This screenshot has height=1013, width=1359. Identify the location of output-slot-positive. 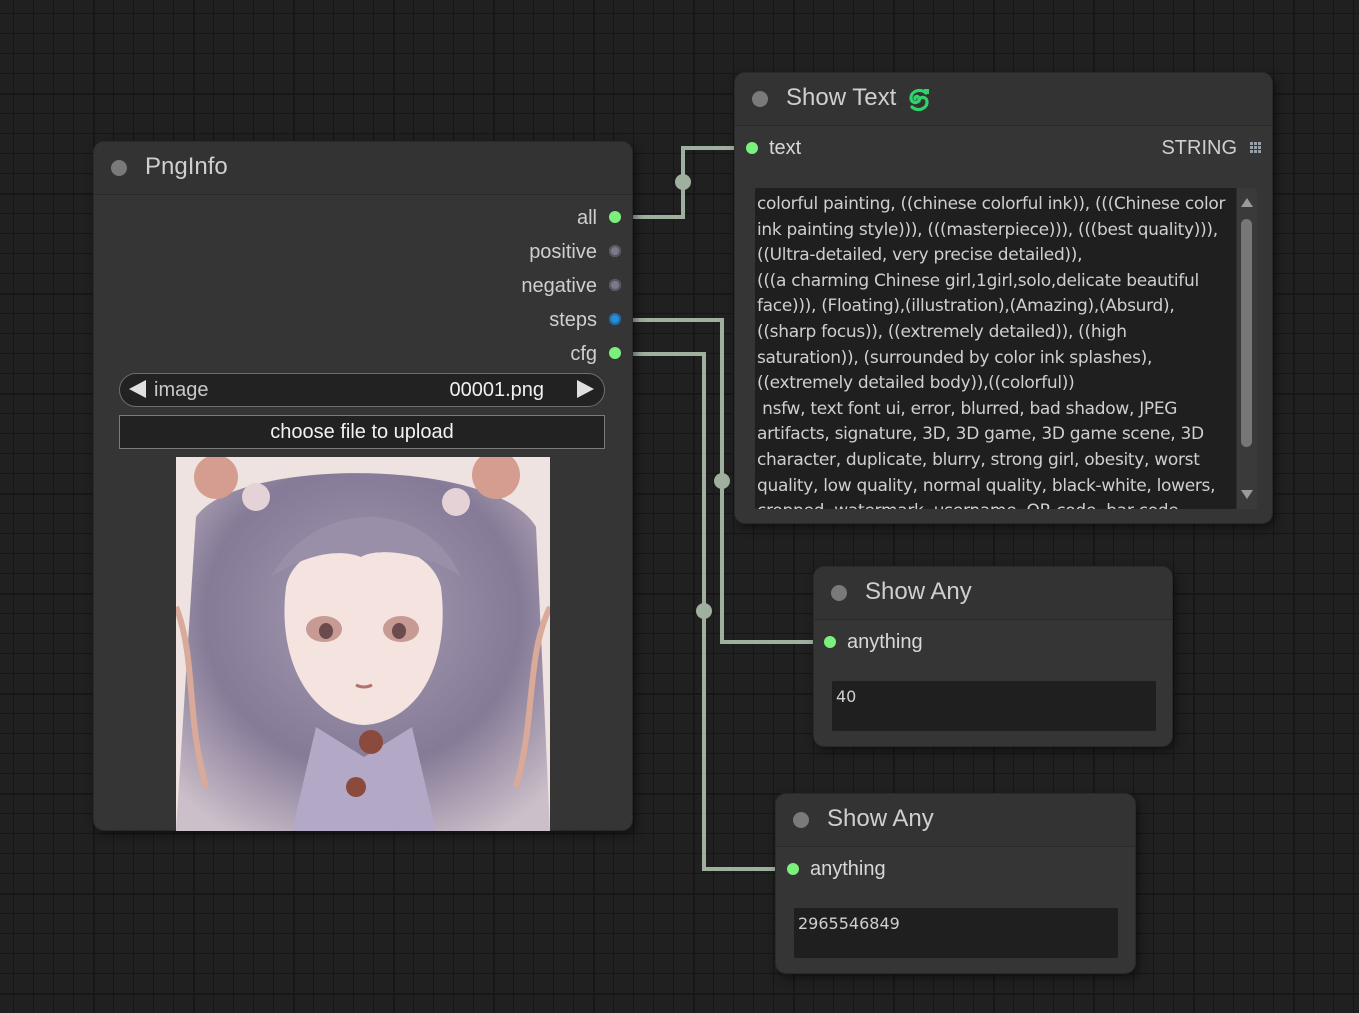
(615, 251).